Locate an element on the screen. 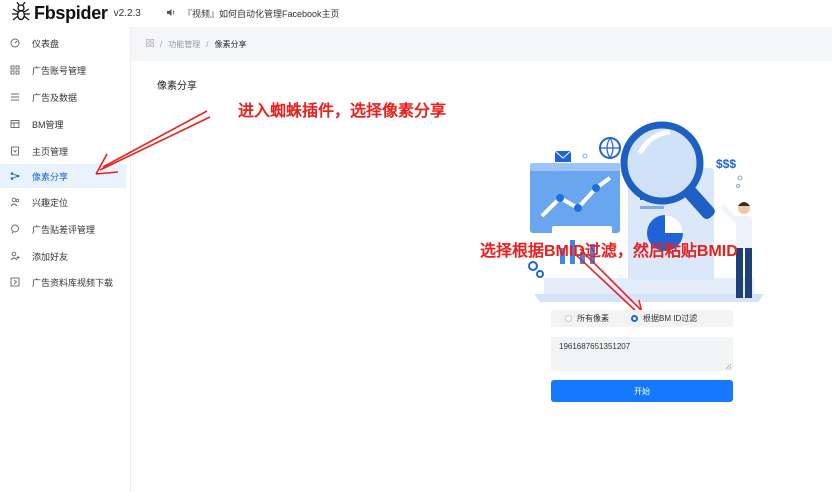 This screenshot has height=492, width=832. radio-filter-by-bm-id: 根据BM ID过滤 is located at coordinates (664, 318).